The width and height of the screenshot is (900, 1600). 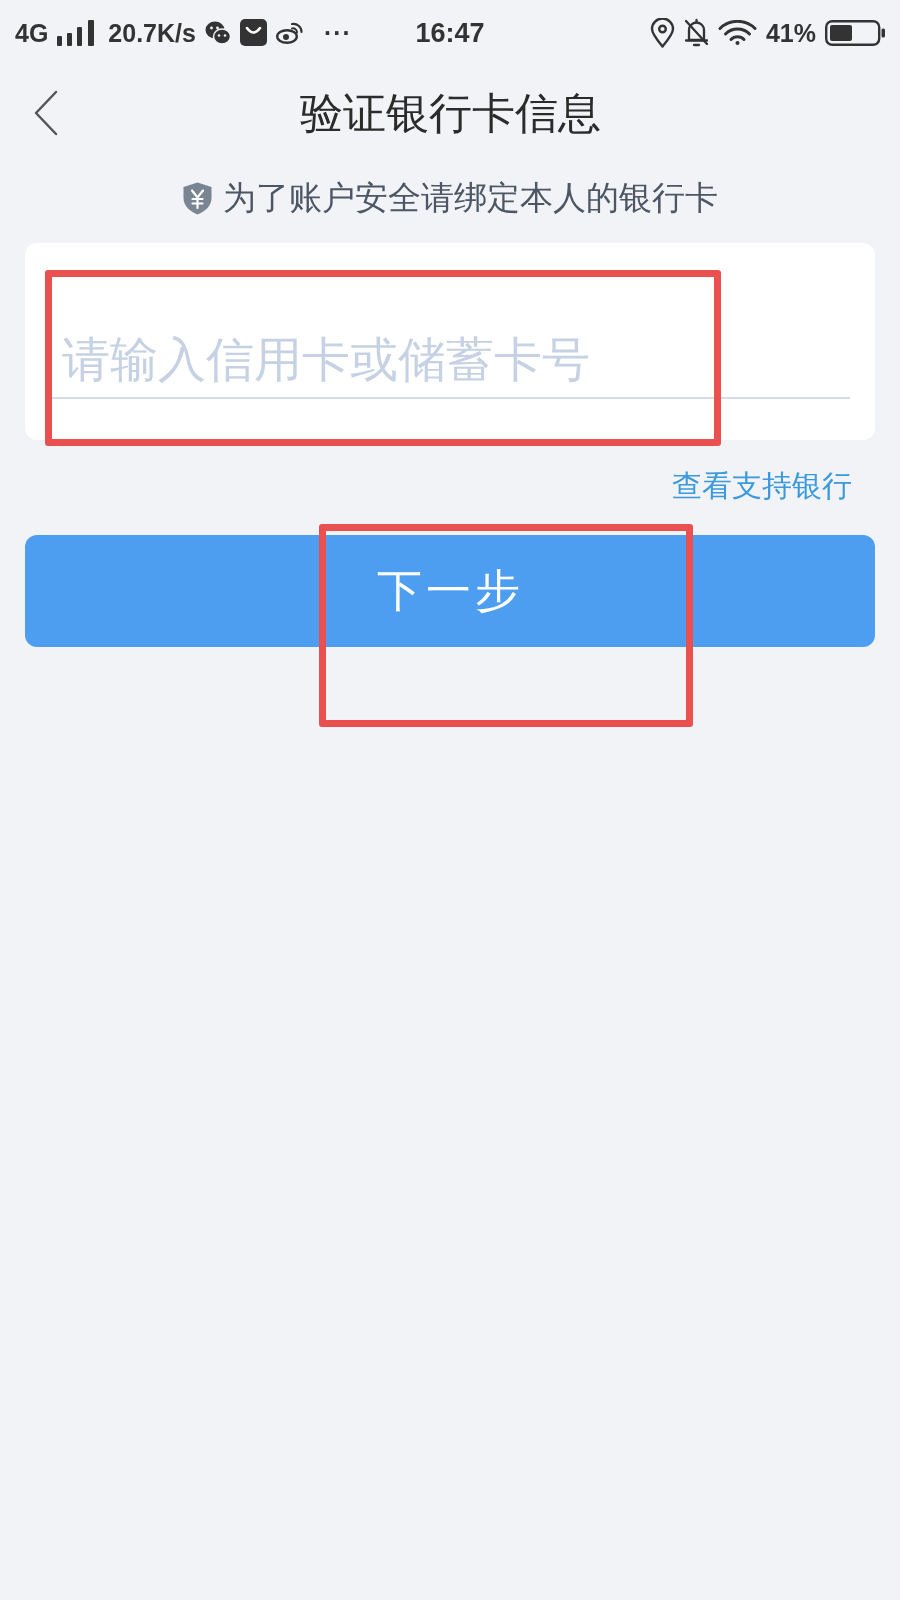 What do you see at coordinates (855, 32) in the screenshot?
I see `battery-icon` at bounding box center [855, 32].